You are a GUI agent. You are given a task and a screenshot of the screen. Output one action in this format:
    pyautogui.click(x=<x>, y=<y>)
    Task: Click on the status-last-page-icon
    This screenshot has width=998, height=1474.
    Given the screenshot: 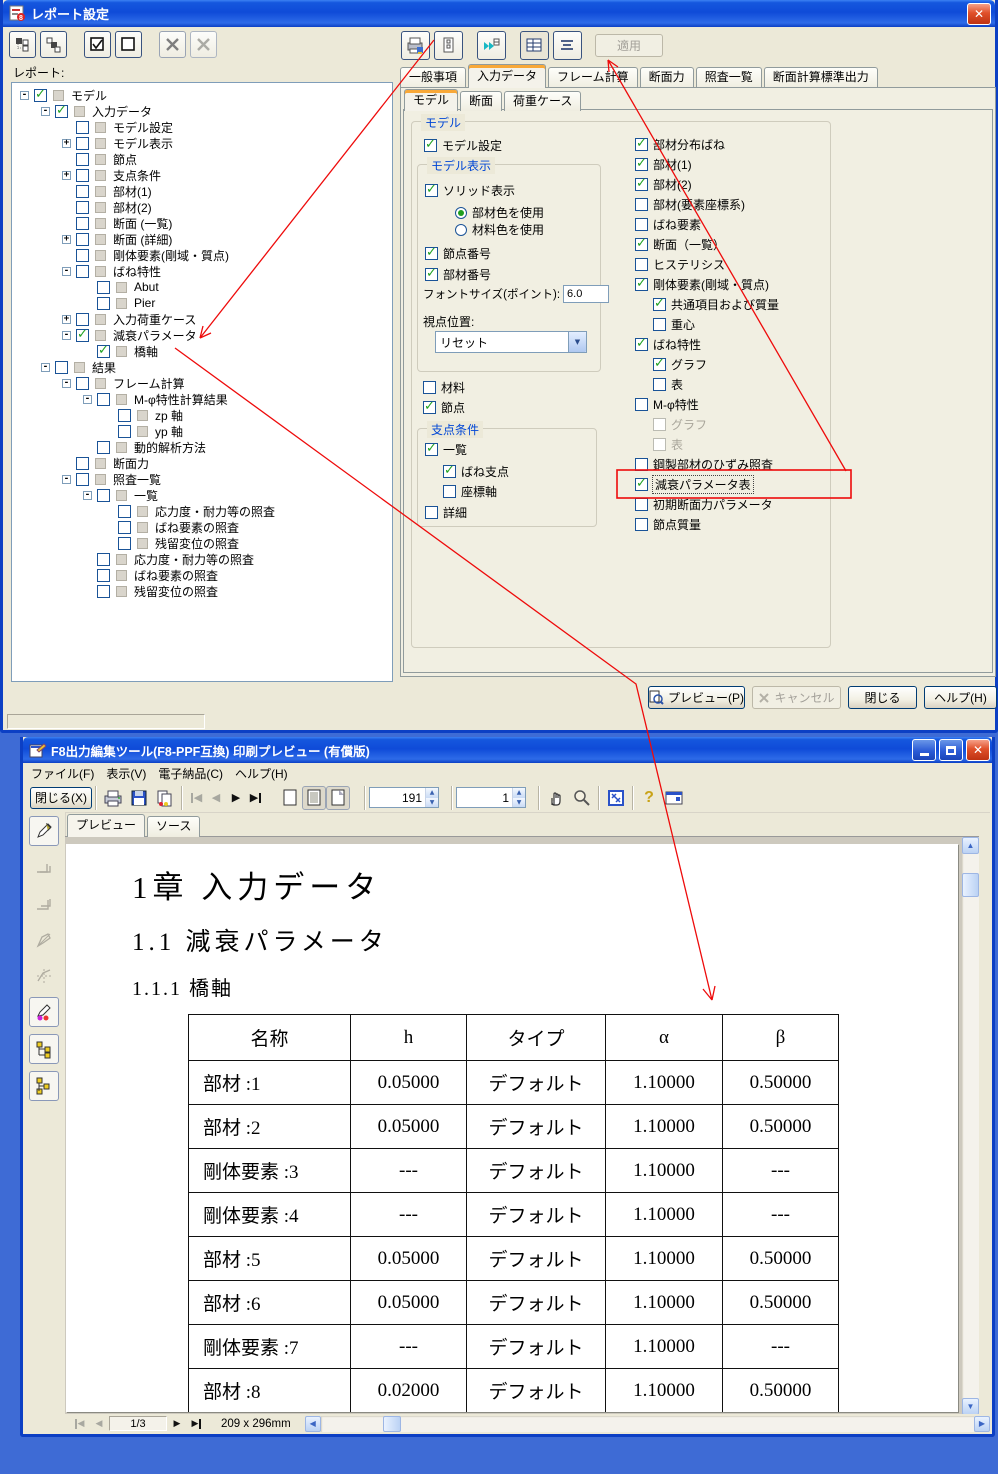 What is the action you would take?
    pyautogui.click(x=197, y=1424)
    